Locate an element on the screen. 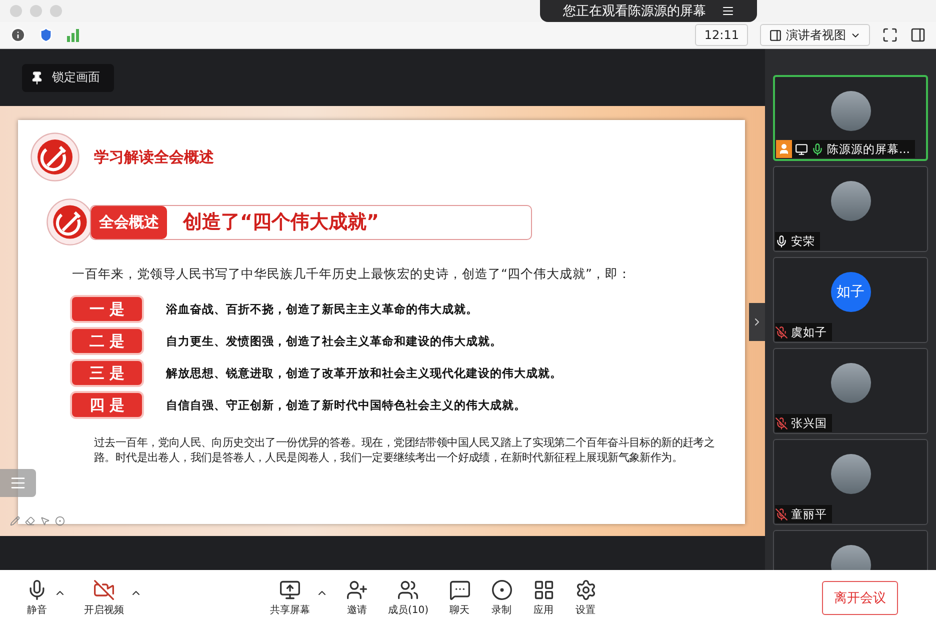 This screenshot has width=936, height=625. intro-paragraph: 一百年来，党领导人民书写了中华民族几千年历史上最恢宏的史诗，创造了“四个伟大成就”，即： is located at coordinates (352, 274).